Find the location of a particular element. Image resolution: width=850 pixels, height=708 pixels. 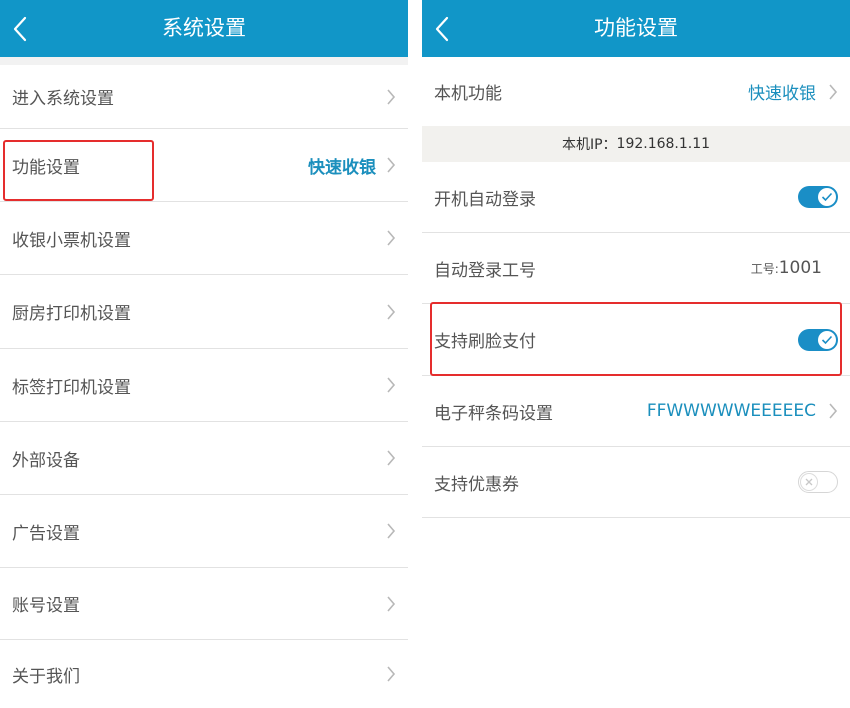

auto-login-row: 开机自动登录 is located at coordinates (636, 197).